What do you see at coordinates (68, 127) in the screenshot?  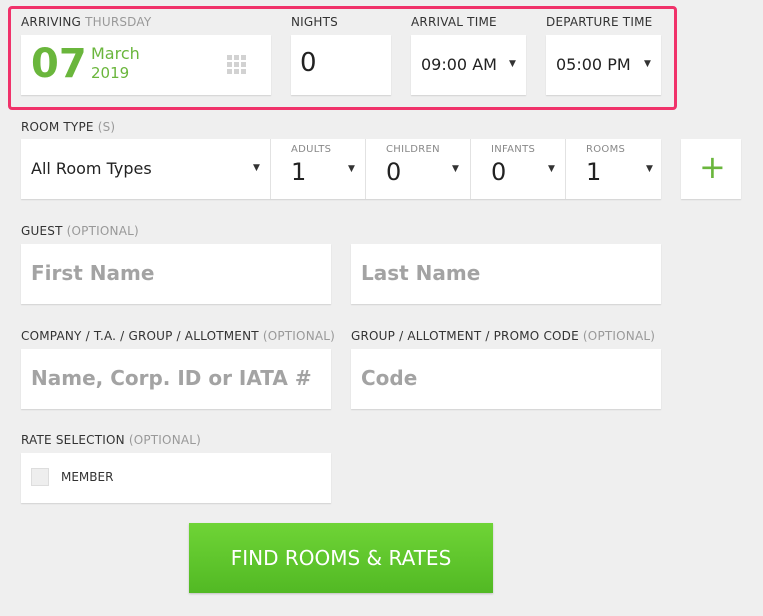 I see `room-type-label: ROOM TYPE (S)` at bounding box center [68, 127].